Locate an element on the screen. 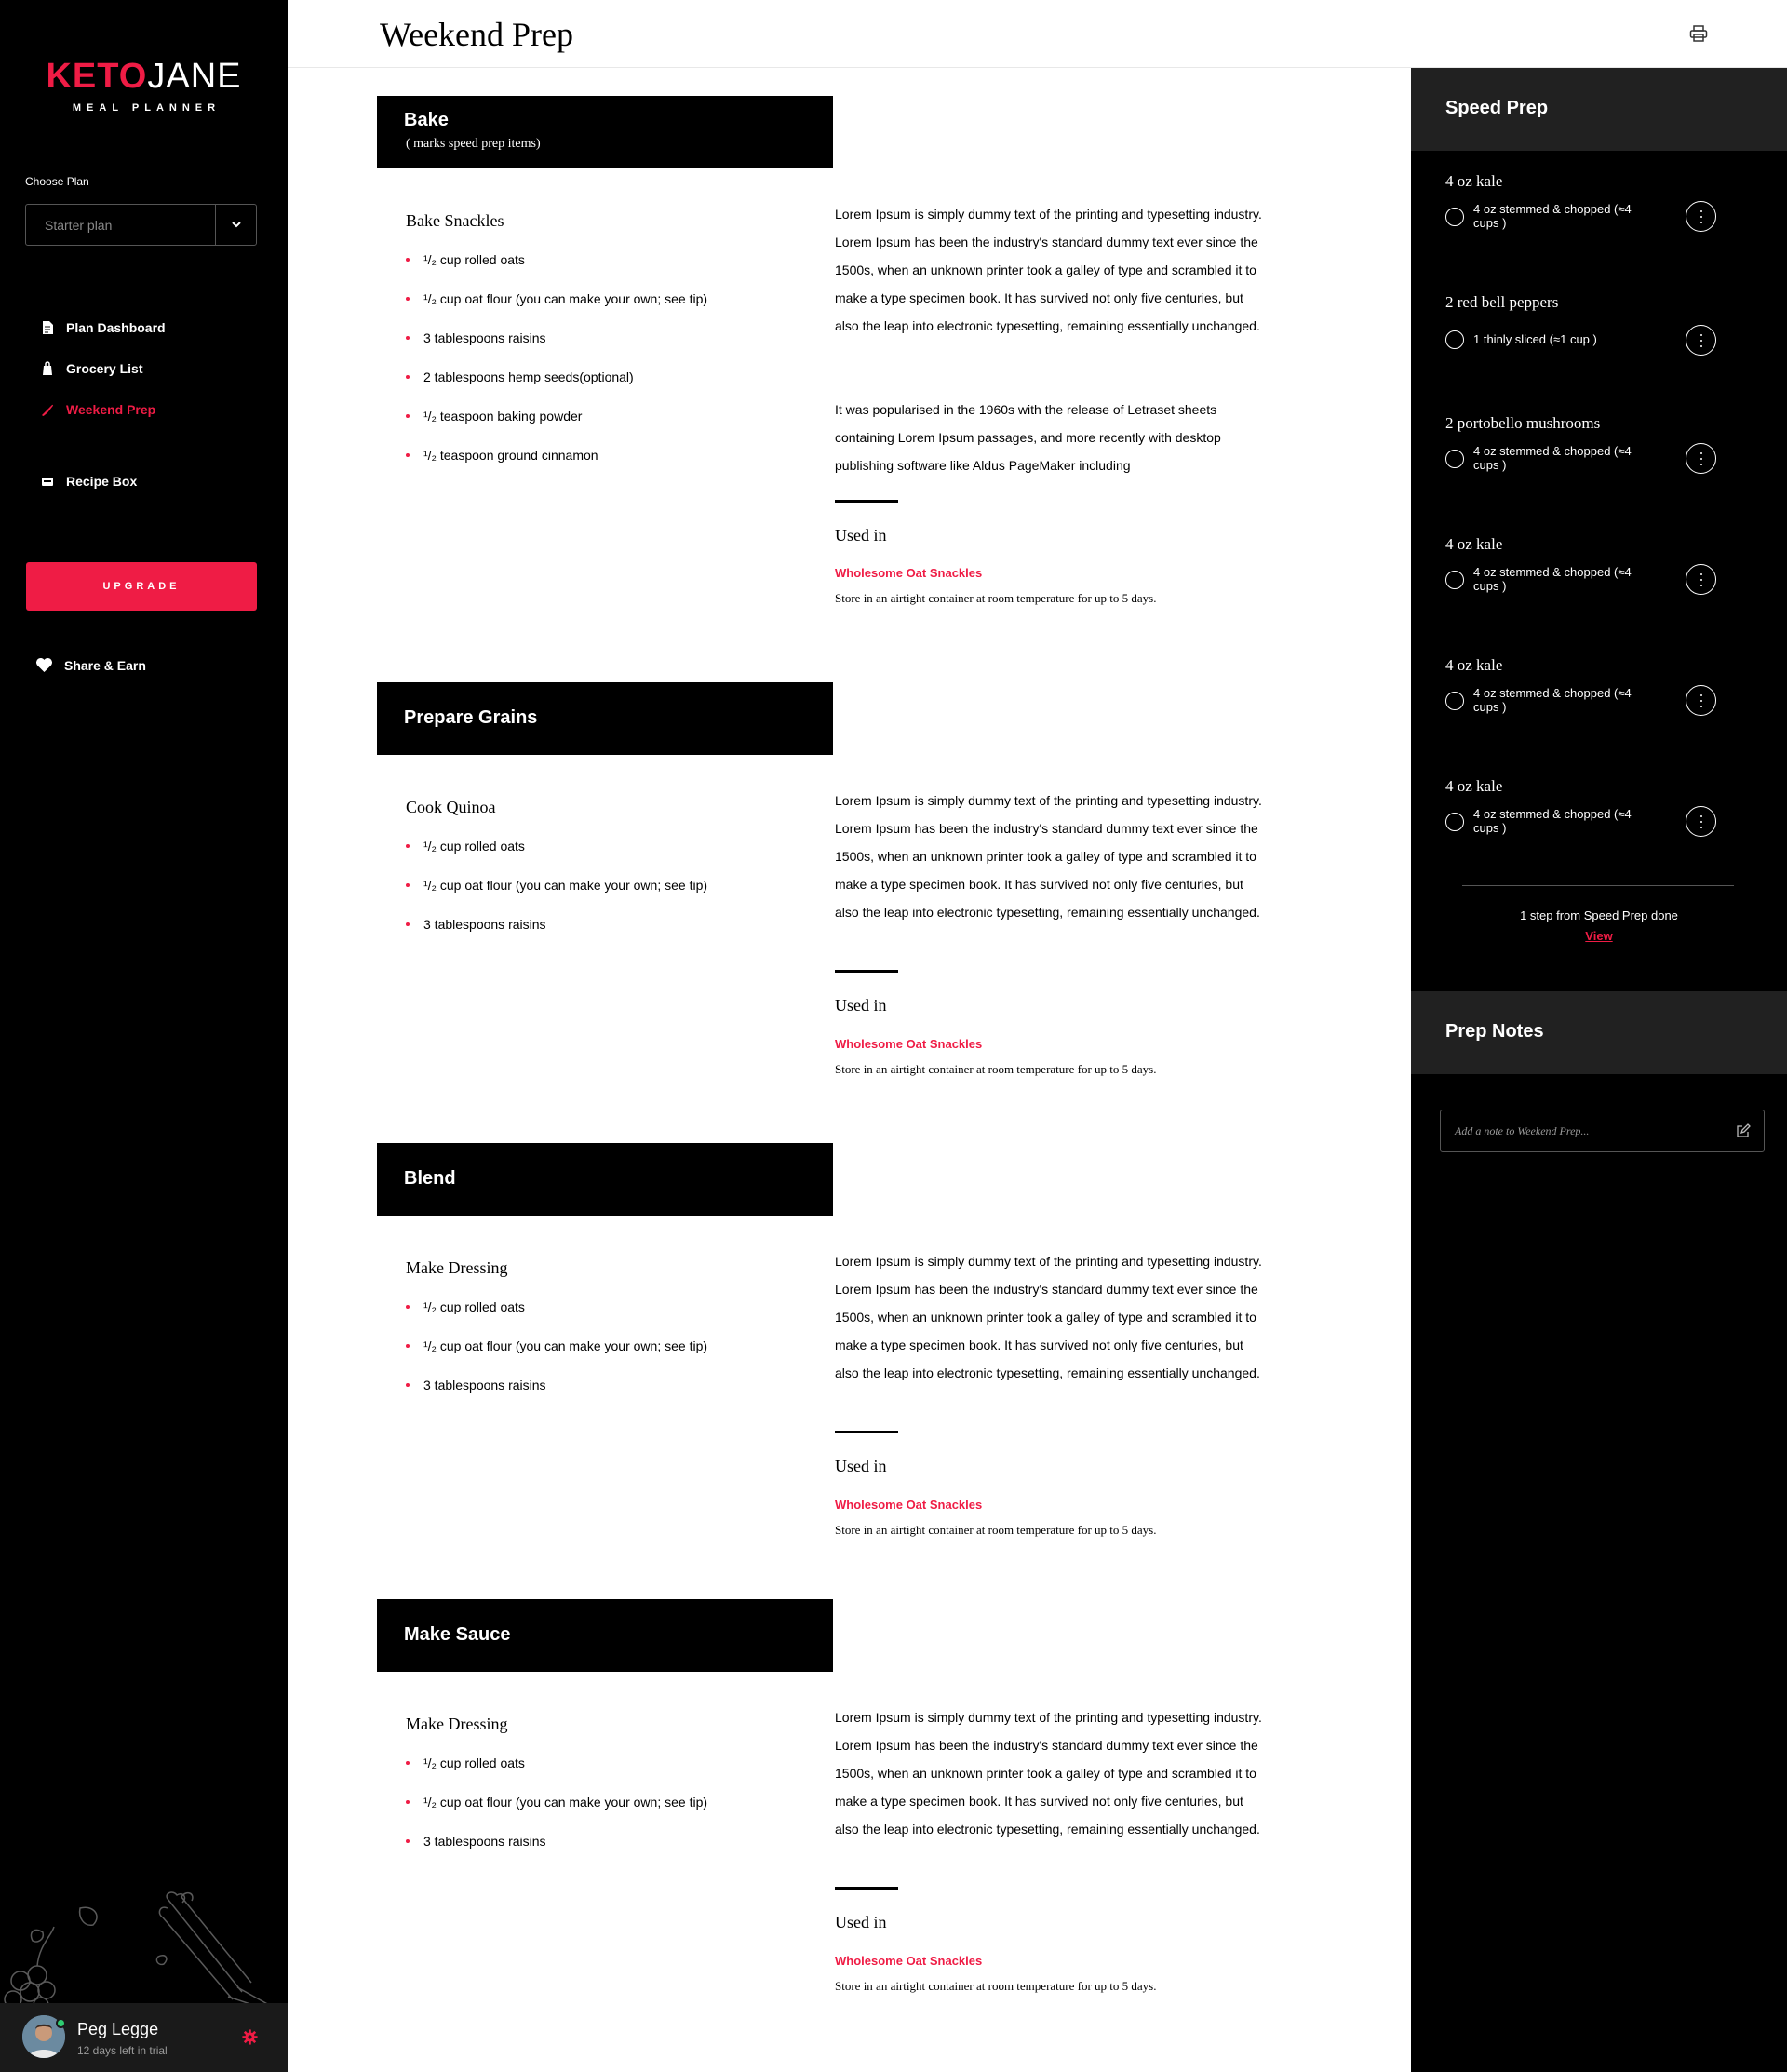  section-header: Prepare Grains is located at coordinates (605, 719).